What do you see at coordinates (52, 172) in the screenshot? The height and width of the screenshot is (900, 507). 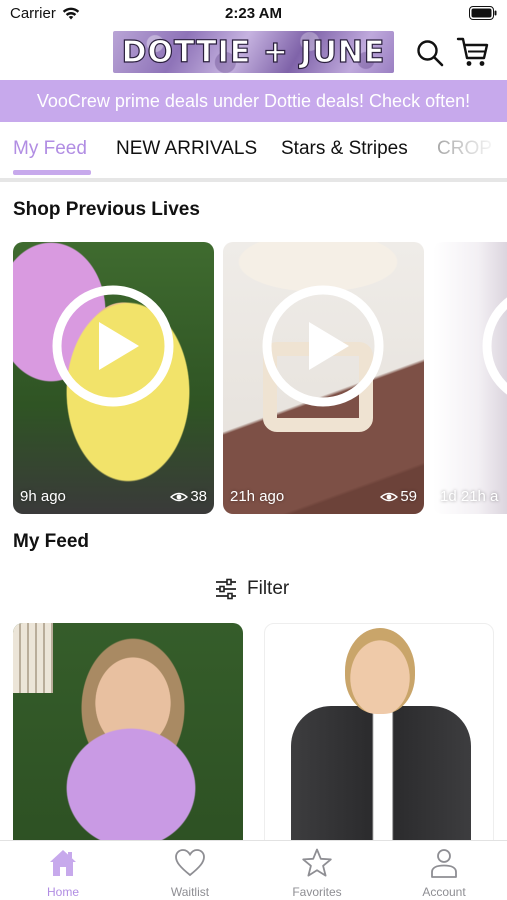 I see `active-tab-indicator` at bounding box center [52, 172].